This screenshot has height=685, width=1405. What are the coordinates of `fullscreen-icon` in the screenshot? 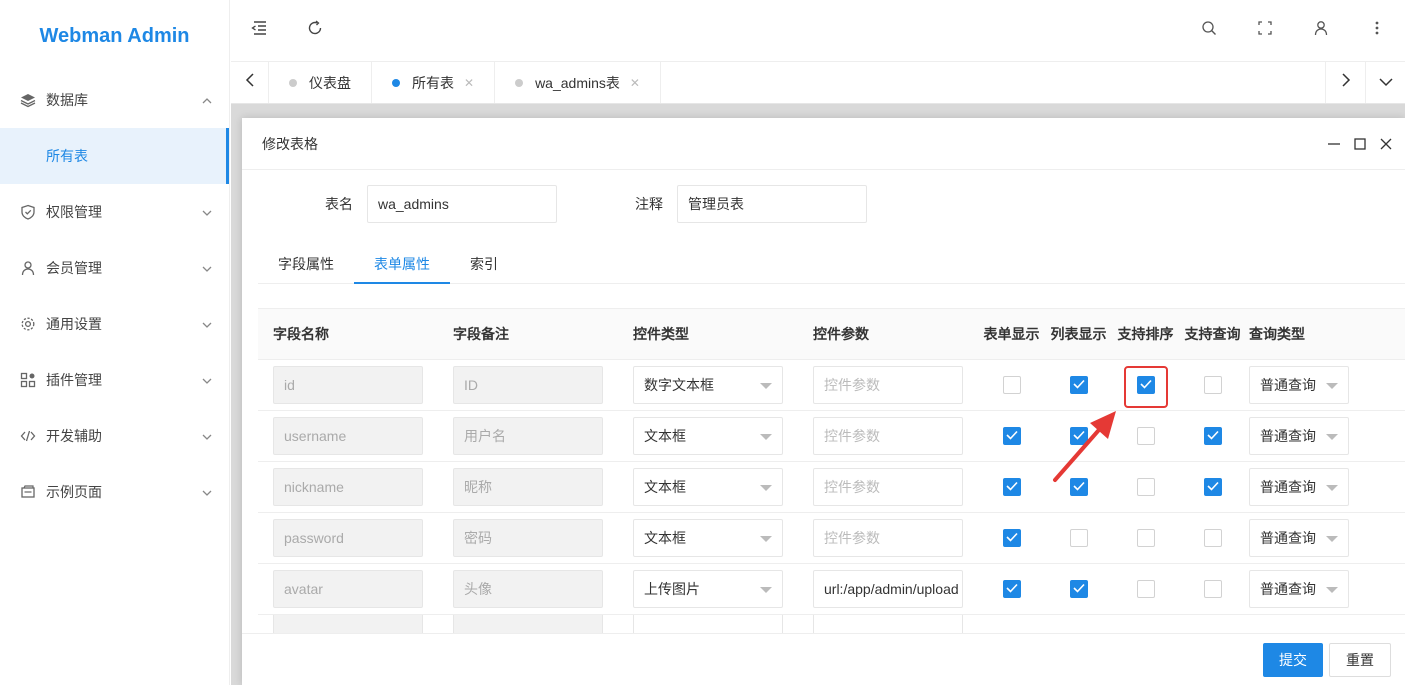 It's located at (1265, 30).